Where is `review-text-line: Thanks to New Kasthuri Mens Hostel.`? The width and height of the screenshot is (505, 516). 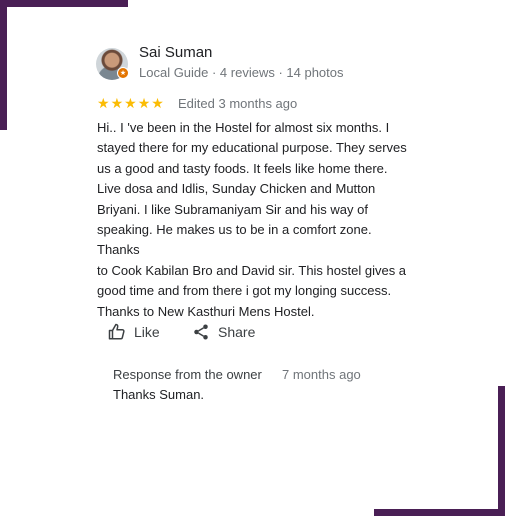
review-text-line: Thanks to New Kasthuri Mens Hostel. is located at coordinates (206, 311).